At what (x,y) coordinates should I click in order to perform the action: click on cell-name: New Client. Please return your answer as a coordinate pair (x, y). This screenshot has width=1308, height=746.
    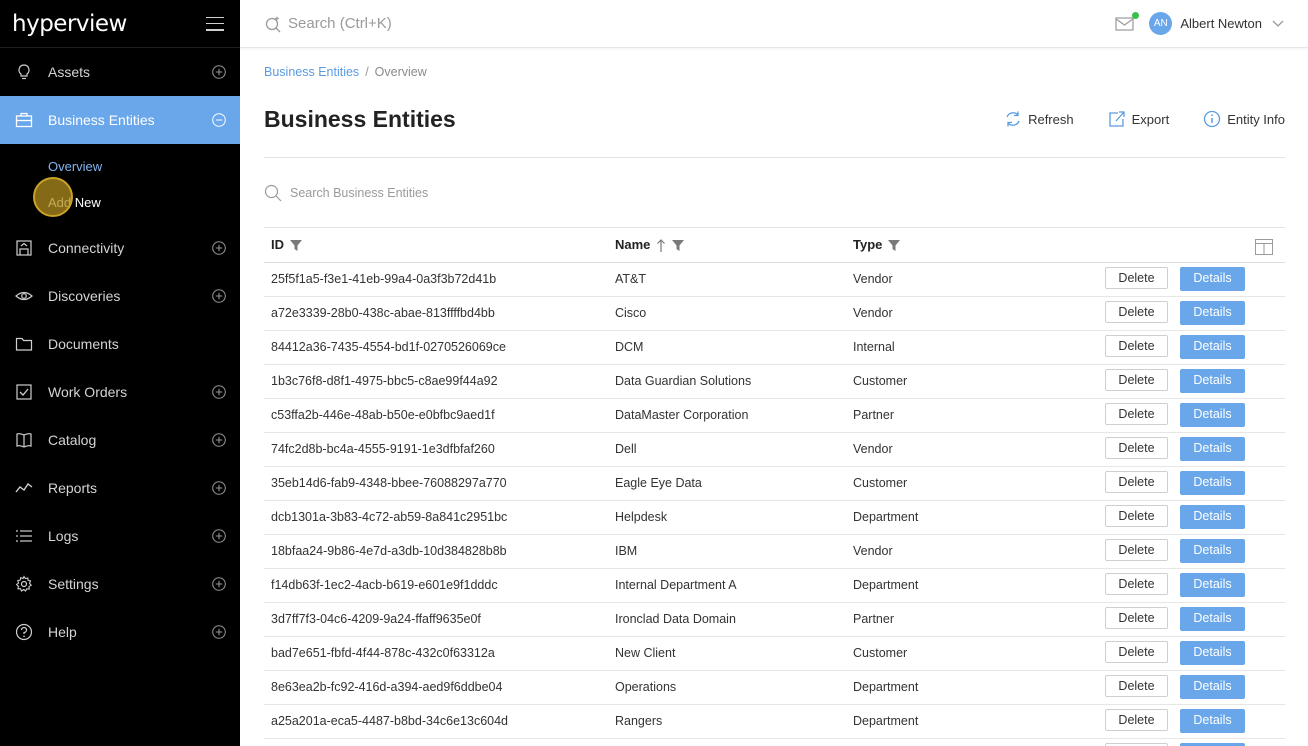
    Looking at the image, I should click on (734, 653).